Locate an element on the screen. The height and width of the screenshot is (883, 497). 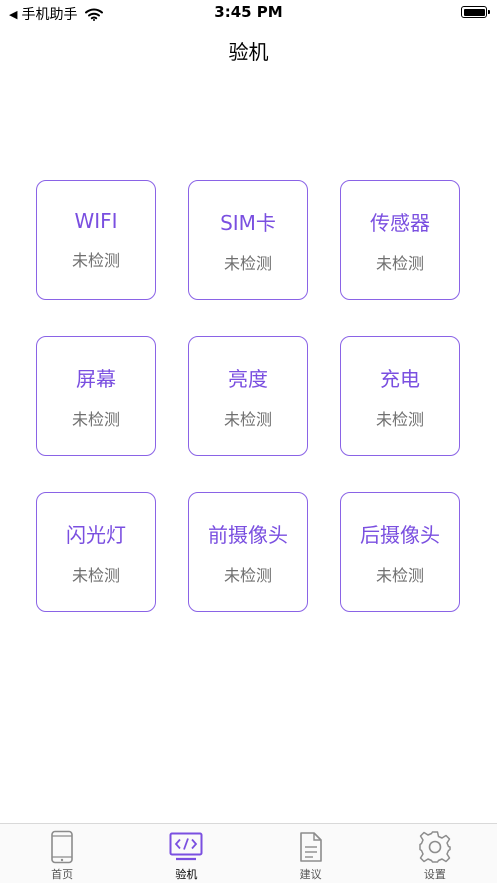
tile-label: 屏幕 is located at coordinates (96, 378).